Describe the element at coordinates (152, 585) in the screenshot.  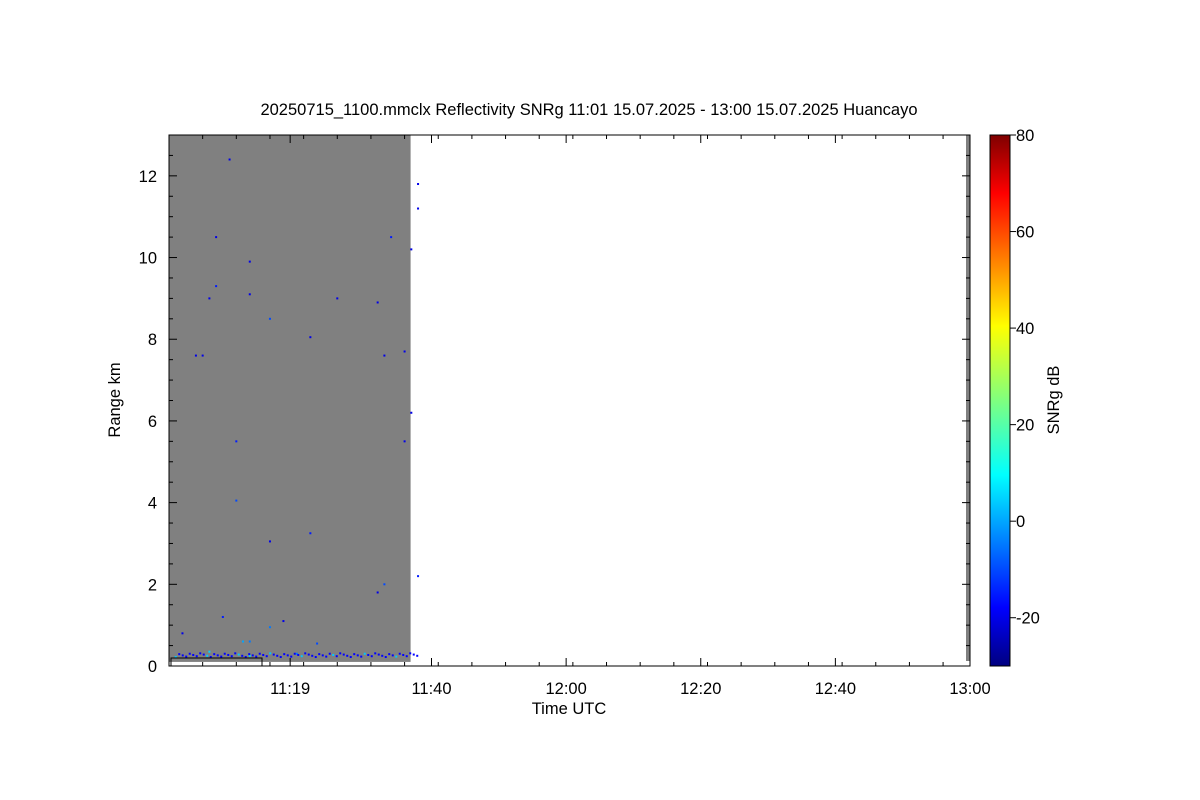
I see `y-tick-label: 2` at that location.